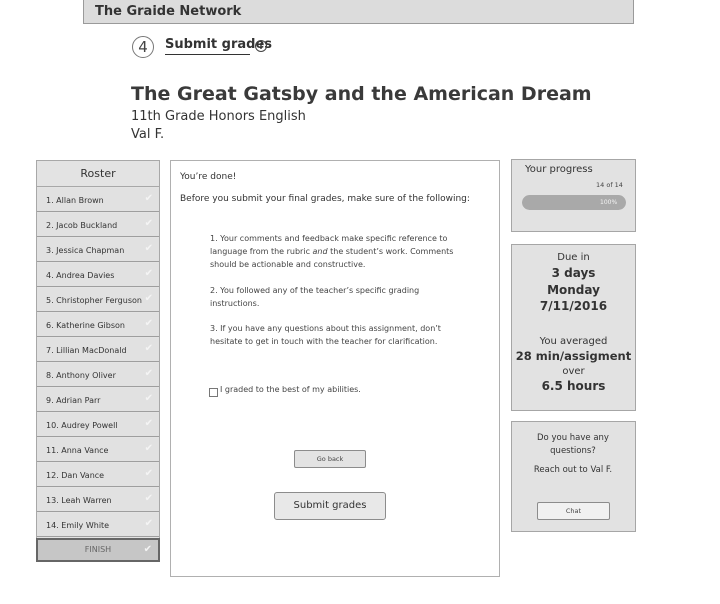 This screenshot has width=720, height=604. I want to click on roster-item-label: 9. Adrian Parr, so click(73, 400).